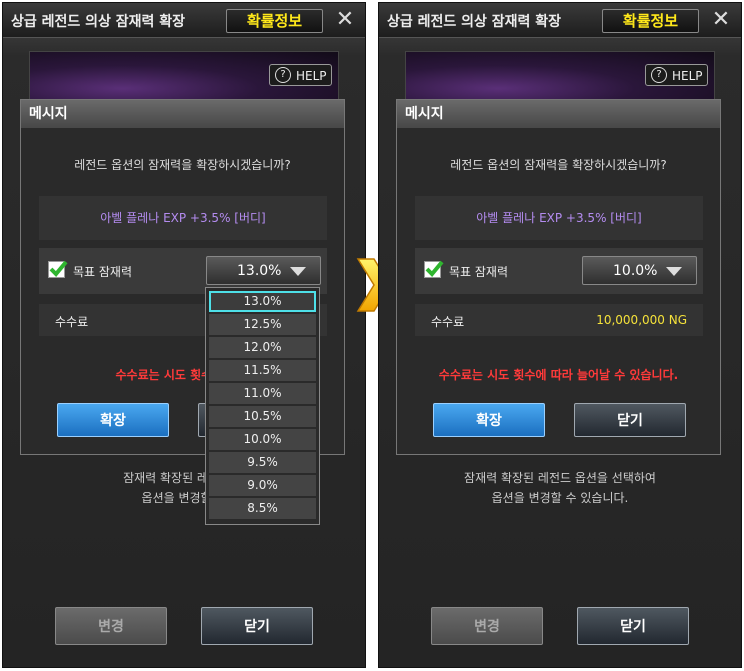  I want to click on fee-warning: 수수료는 시도 횟수에 따라 늘어날 수 있습니다., so click(558, 375).